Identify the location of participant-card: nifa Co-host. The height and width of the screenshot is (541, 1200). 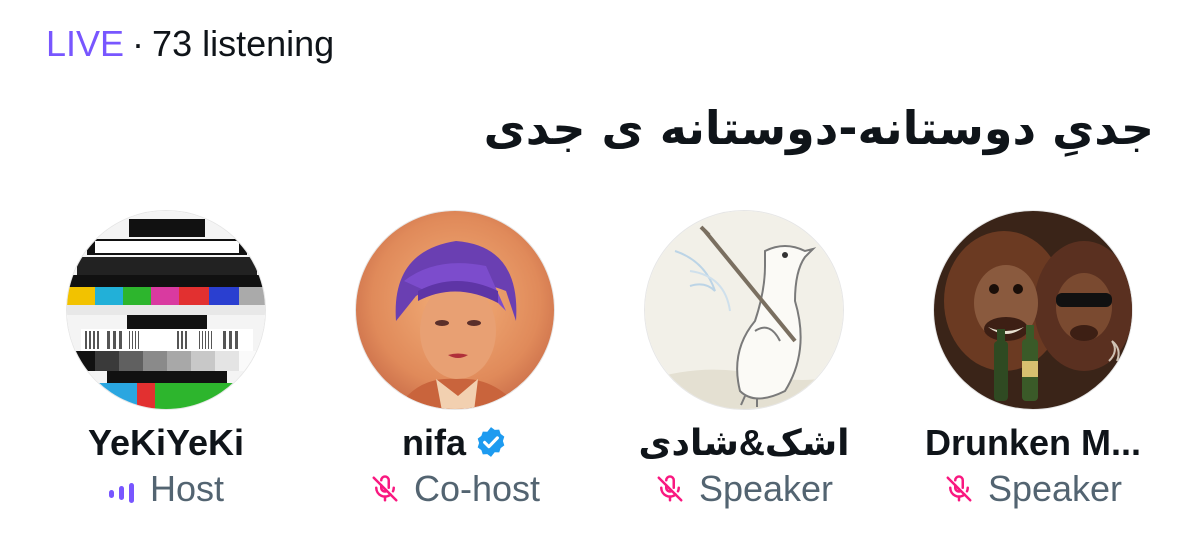
(455, 368).